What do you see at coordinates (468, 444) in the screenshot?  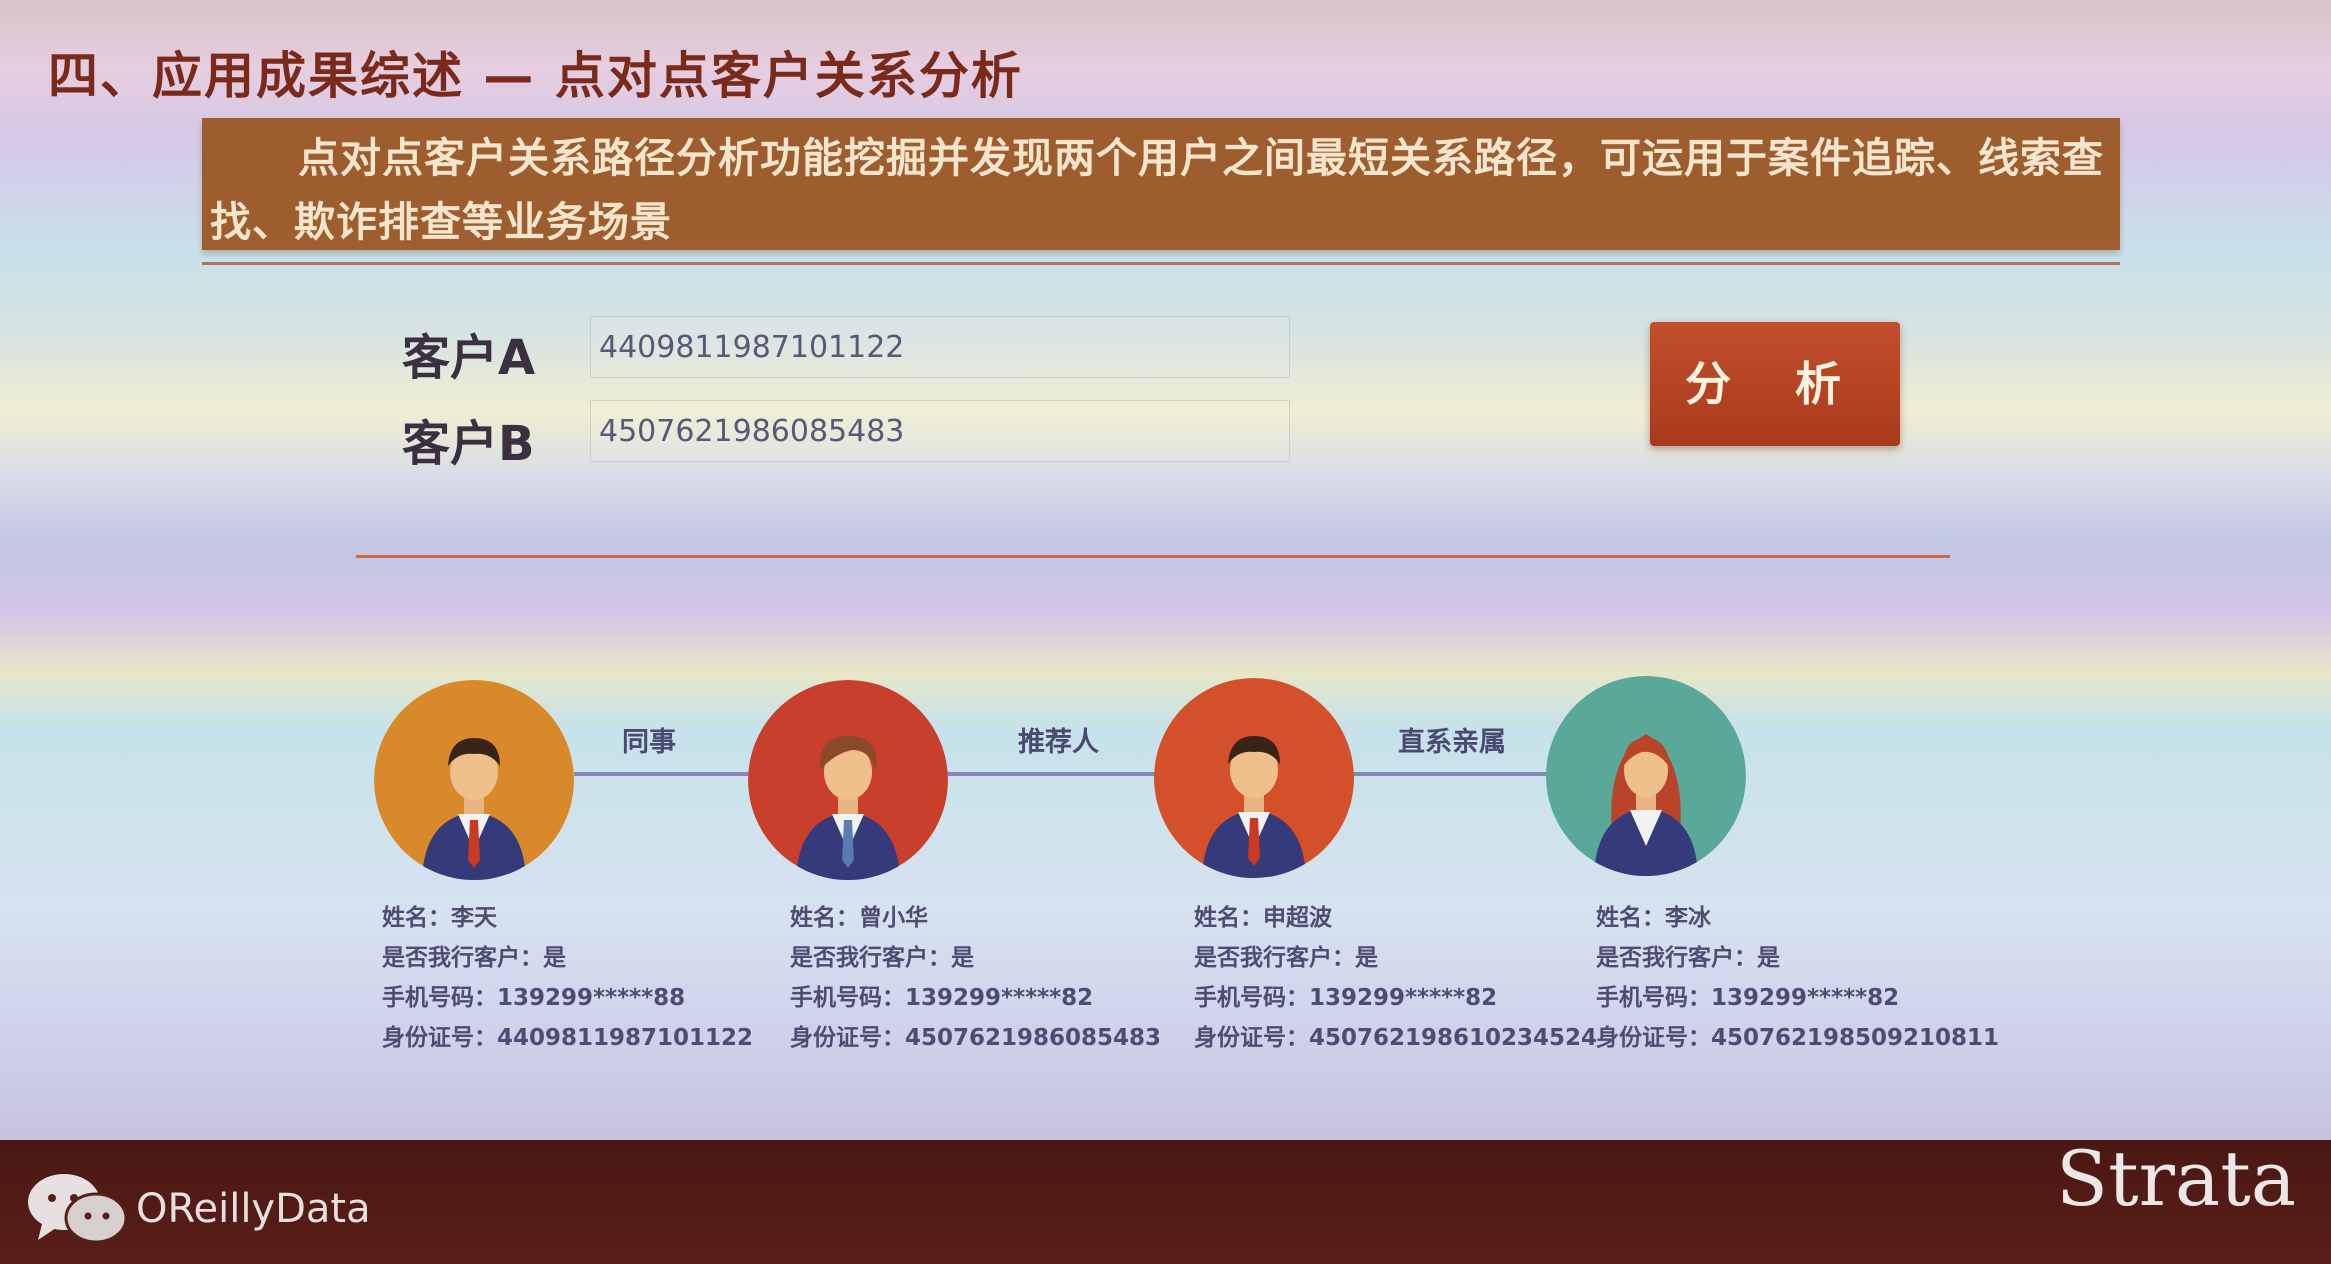 I see `client-b-label: 客户B` at bounding box center [468, 444].